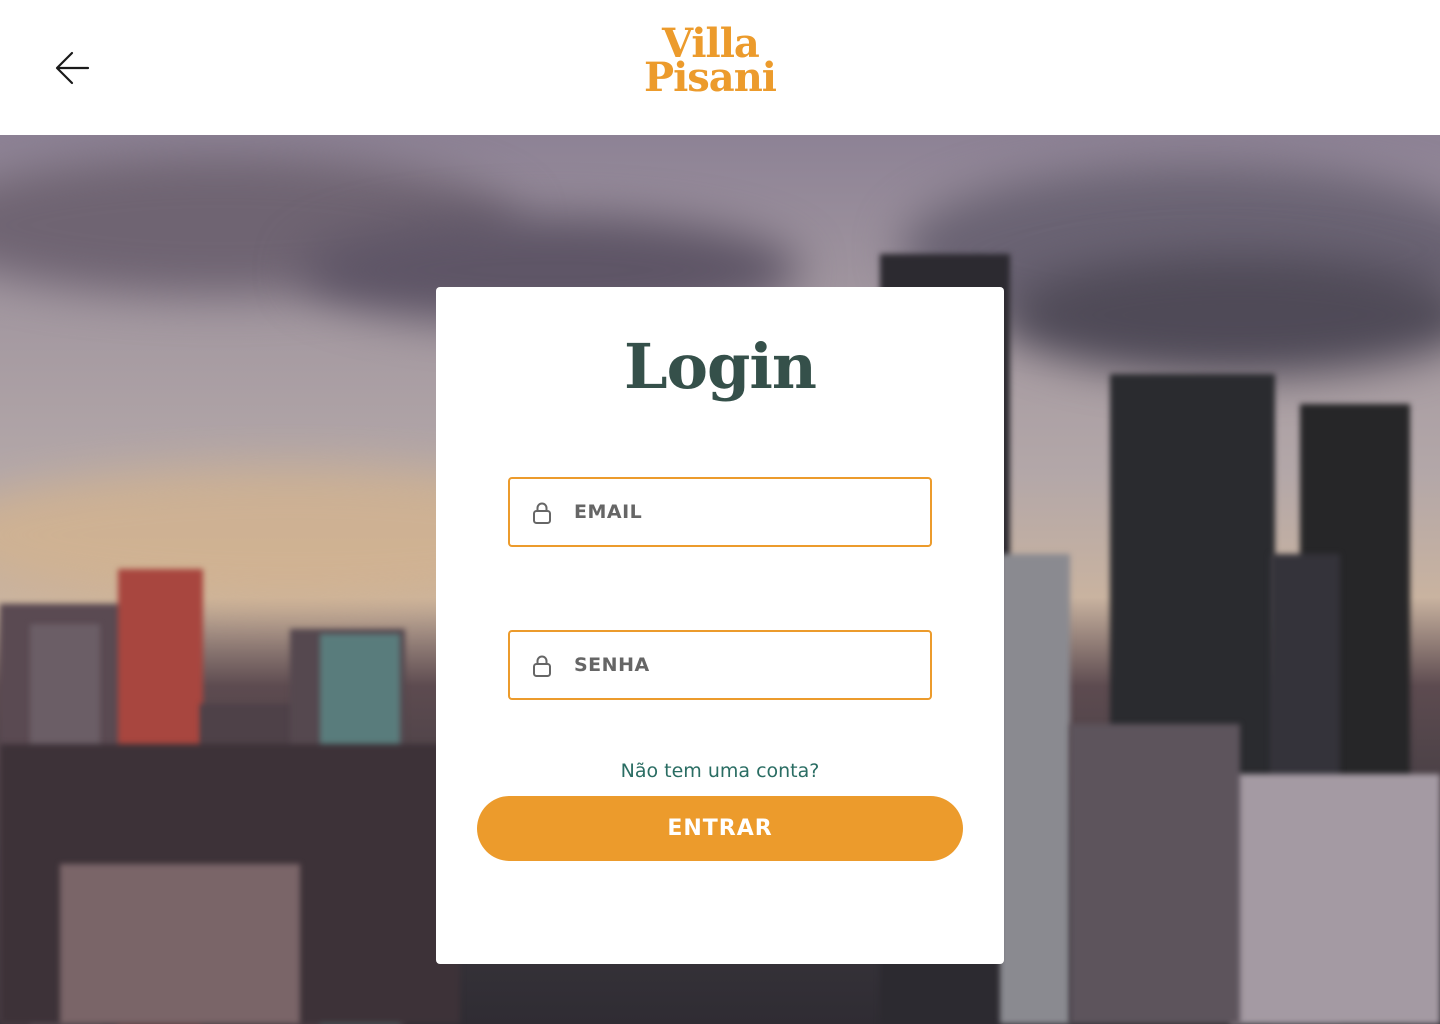 The image size is (1440, 1024). What do you see at coordinates (744, 665) in the screenshot?
I see `password-input` at bounding box center [744, 665].